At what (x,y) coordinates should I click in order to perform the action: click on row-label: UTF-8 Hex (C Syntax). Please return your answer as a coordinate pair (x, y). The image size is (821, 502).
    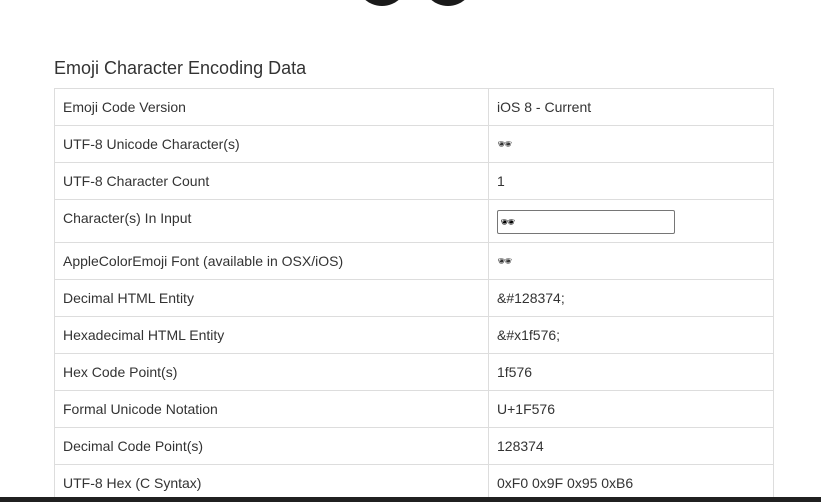
    Looking at the image, I should click on (271, 483).